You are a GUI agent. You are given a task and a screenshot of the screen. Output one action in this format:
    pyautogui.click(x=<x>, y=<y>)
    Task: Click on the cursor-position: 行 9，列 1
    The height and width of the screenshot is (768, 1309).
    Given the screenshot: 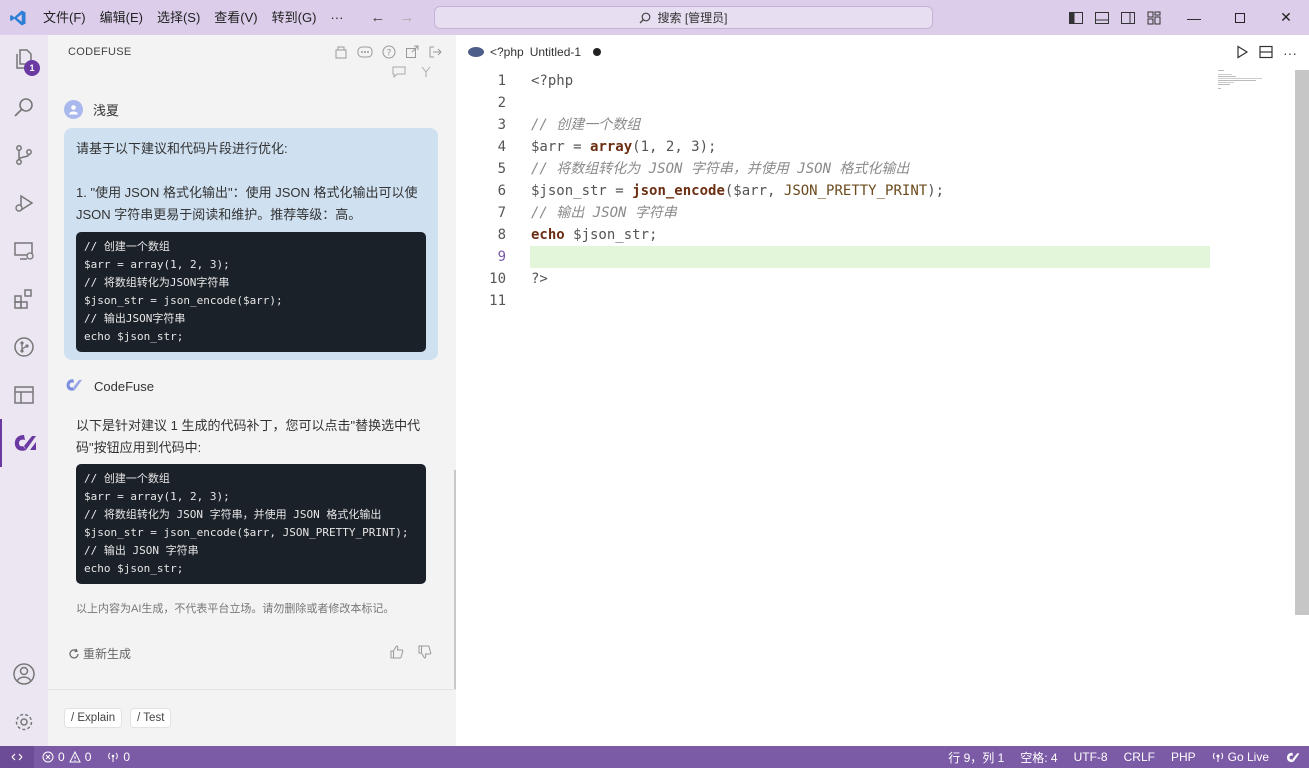 What is the action you would take?
    pyautogui.click(x=976, y=757)
    